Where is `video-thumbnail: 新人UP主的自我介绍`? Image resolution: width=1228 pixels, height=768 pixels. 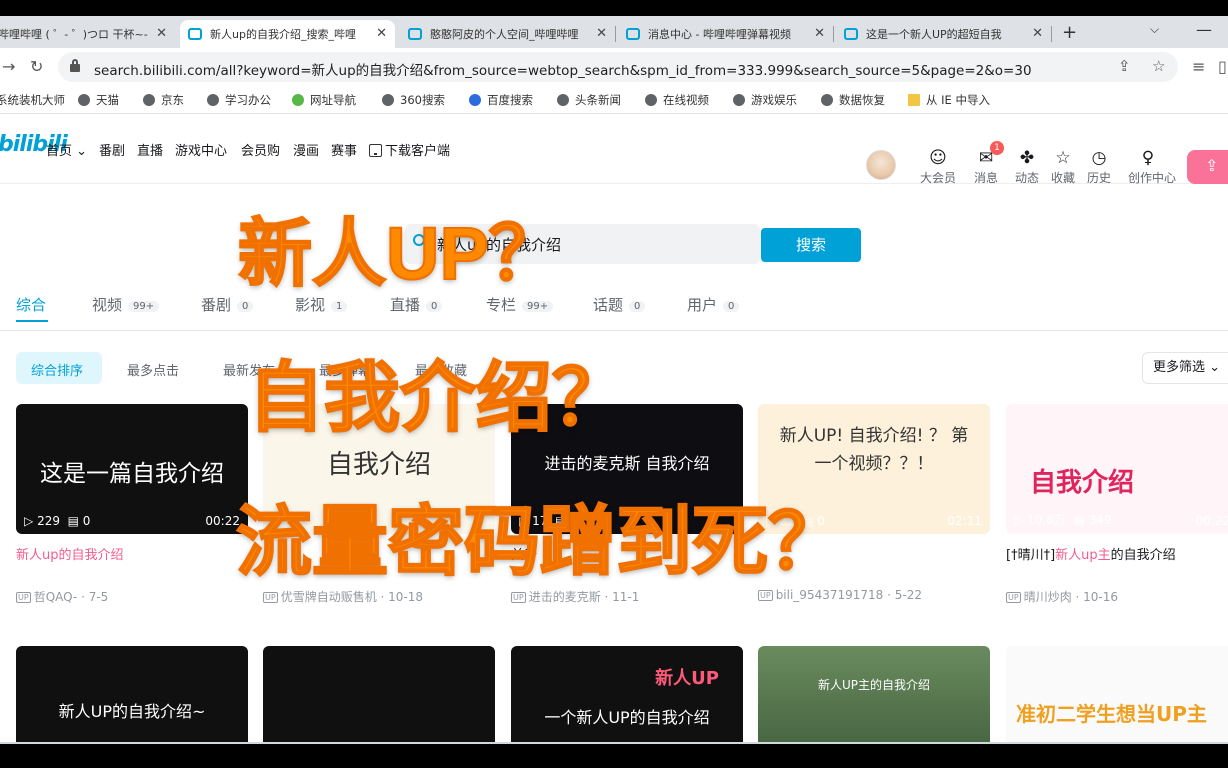 video-thumbnail: 新人UP主的自我介绍 is located at coordinates (874, 695).